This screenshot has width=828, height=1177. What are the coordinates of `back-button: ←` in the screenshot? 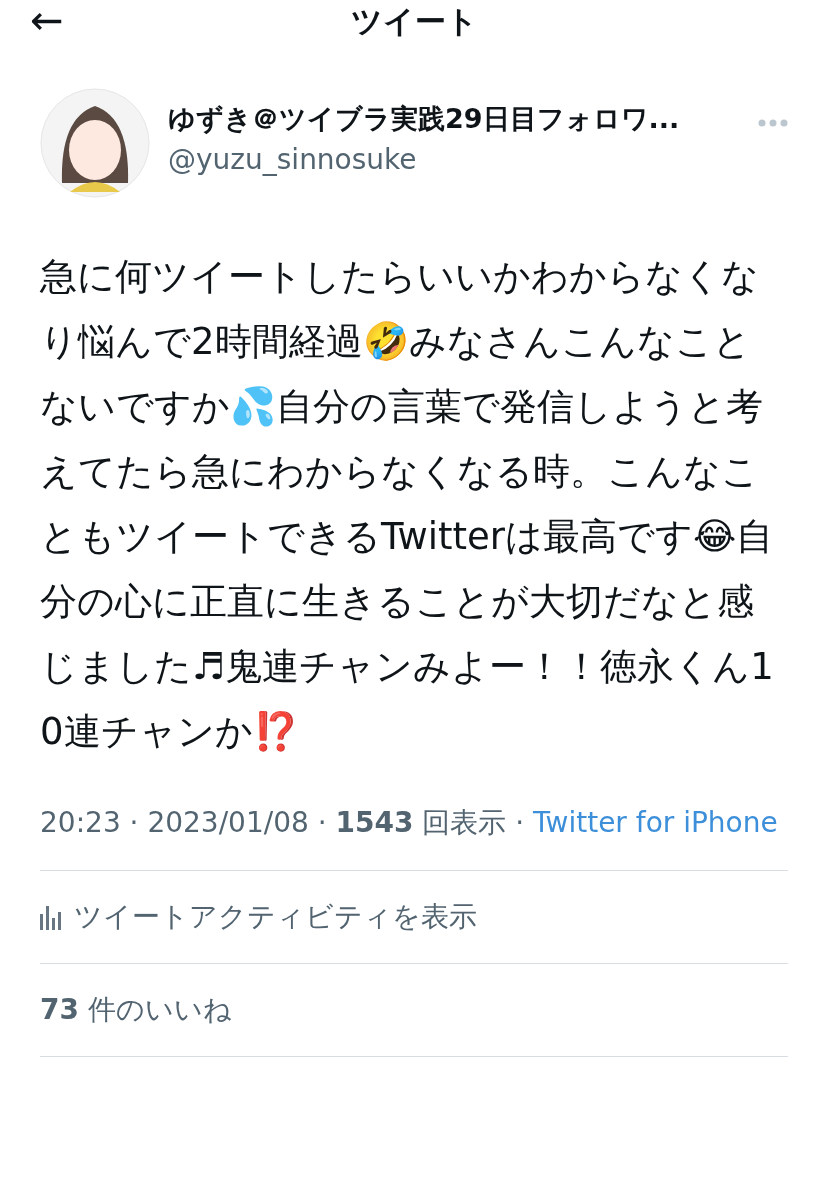 It's located at (47, 22).